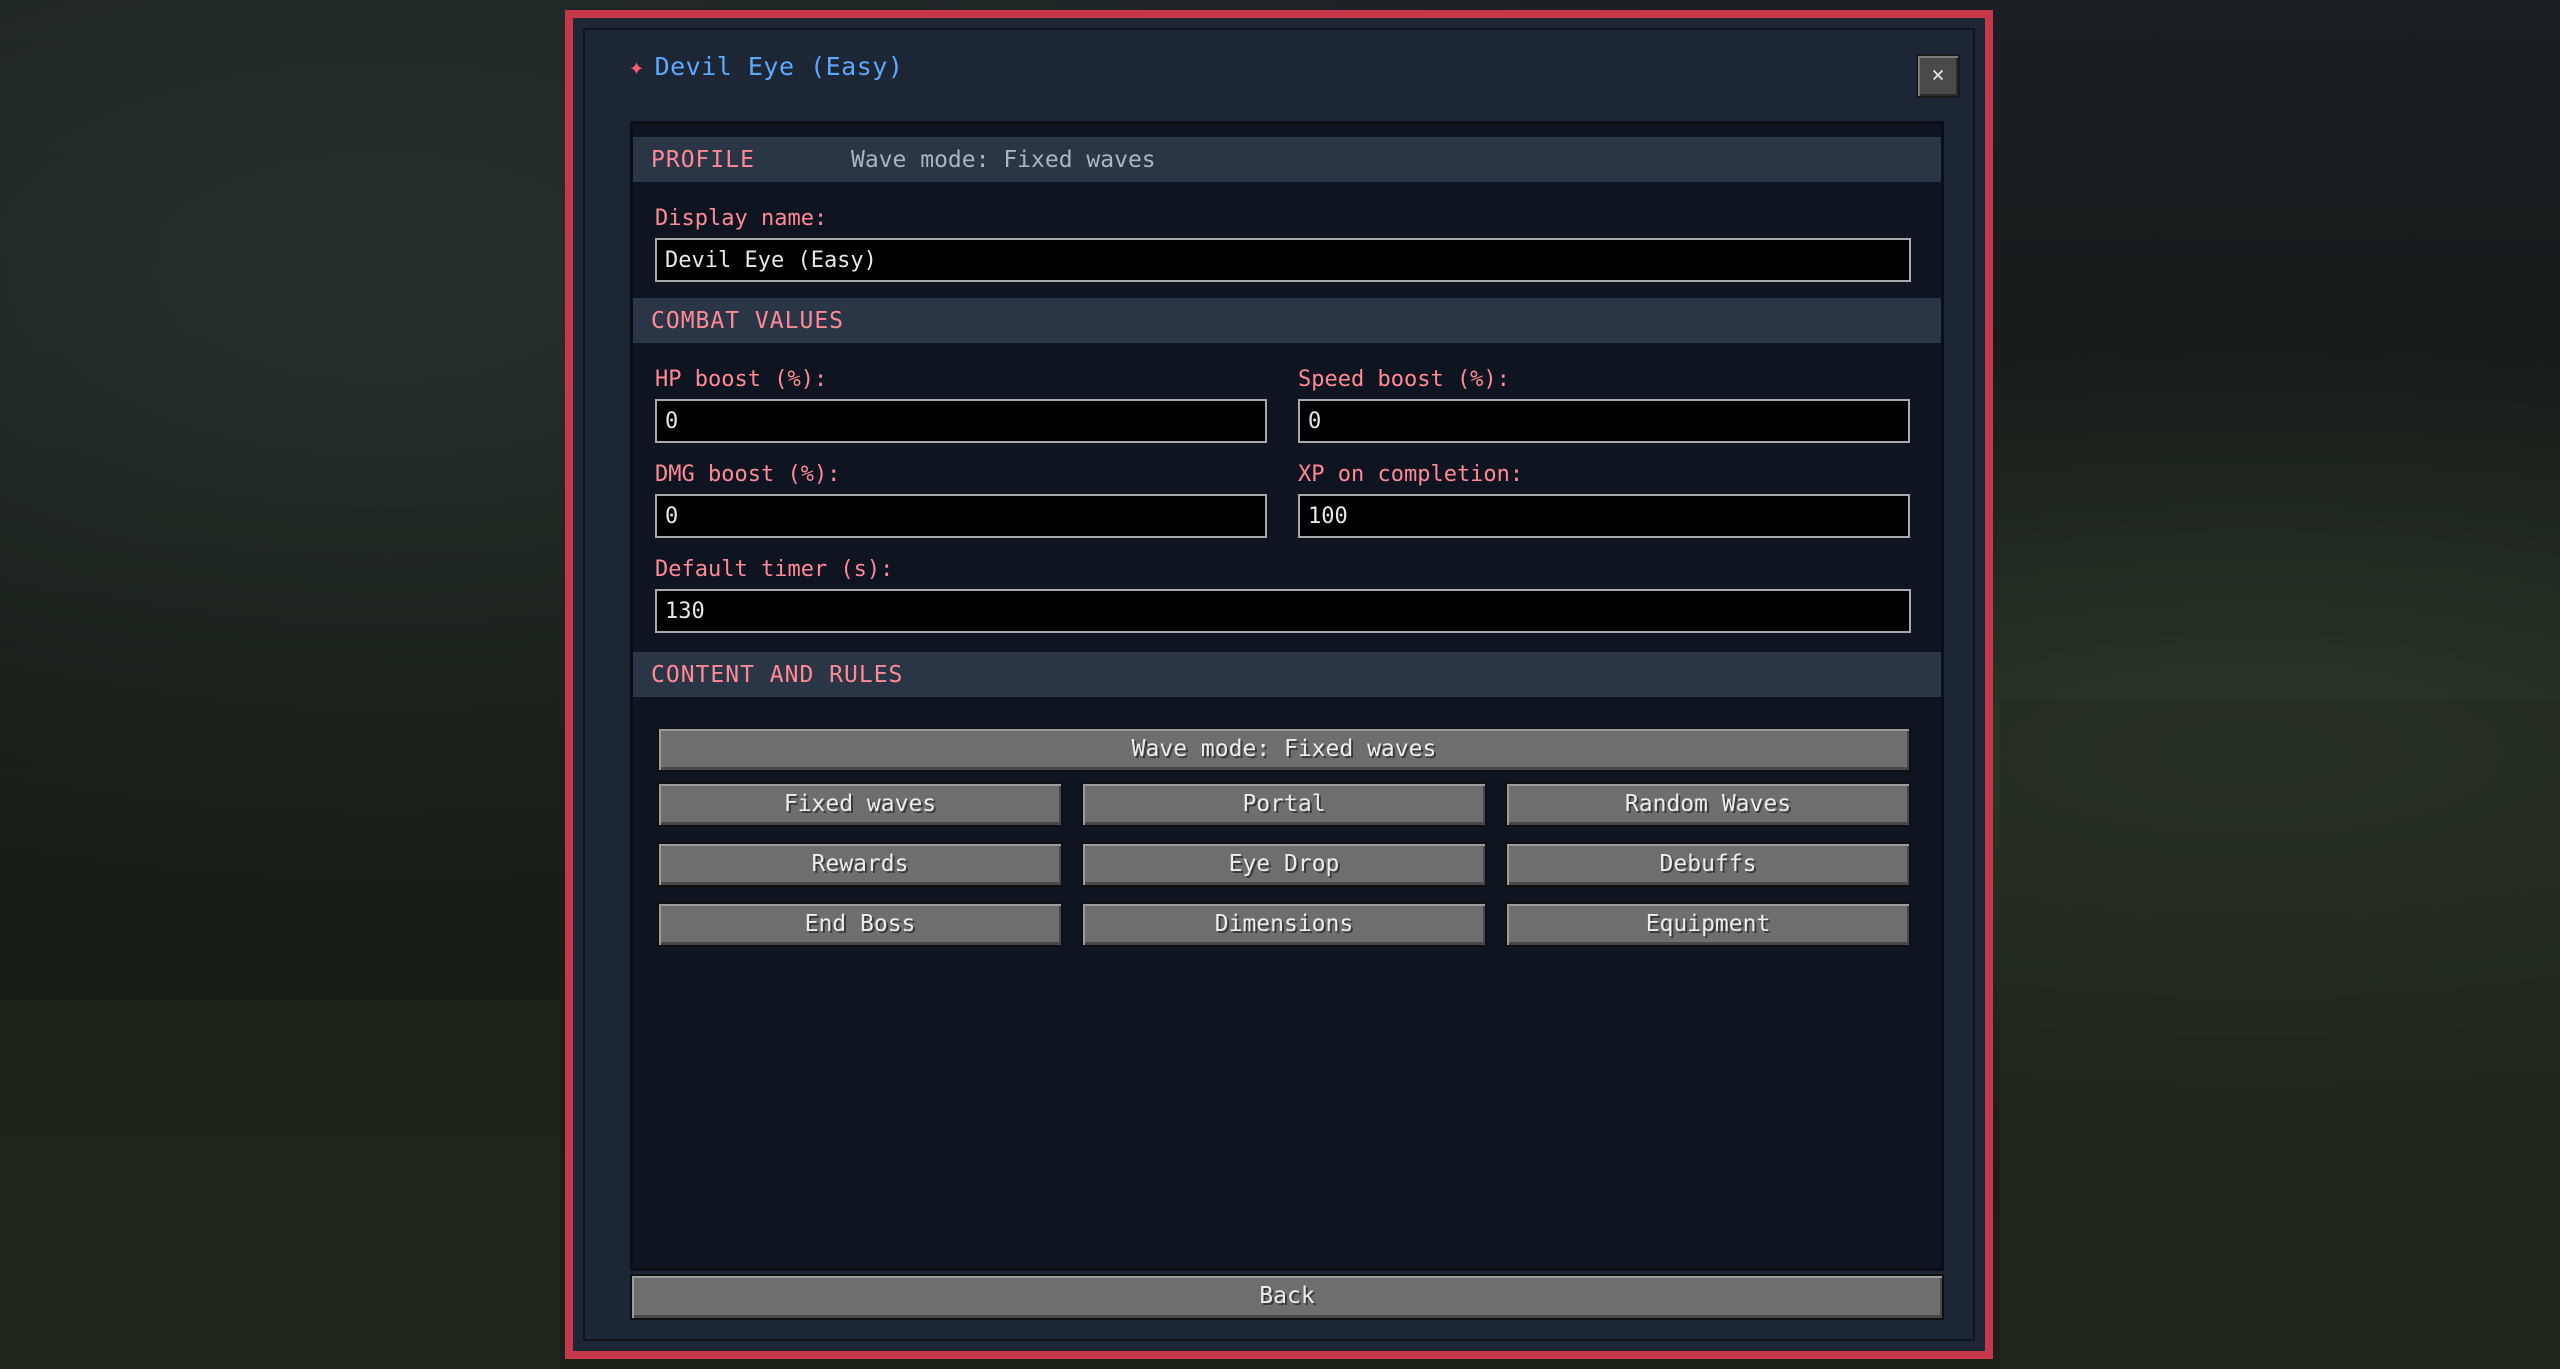 The image size is (2560, 1369). I want to click on random-waves-button: Random Waves, so click(1708, 804).